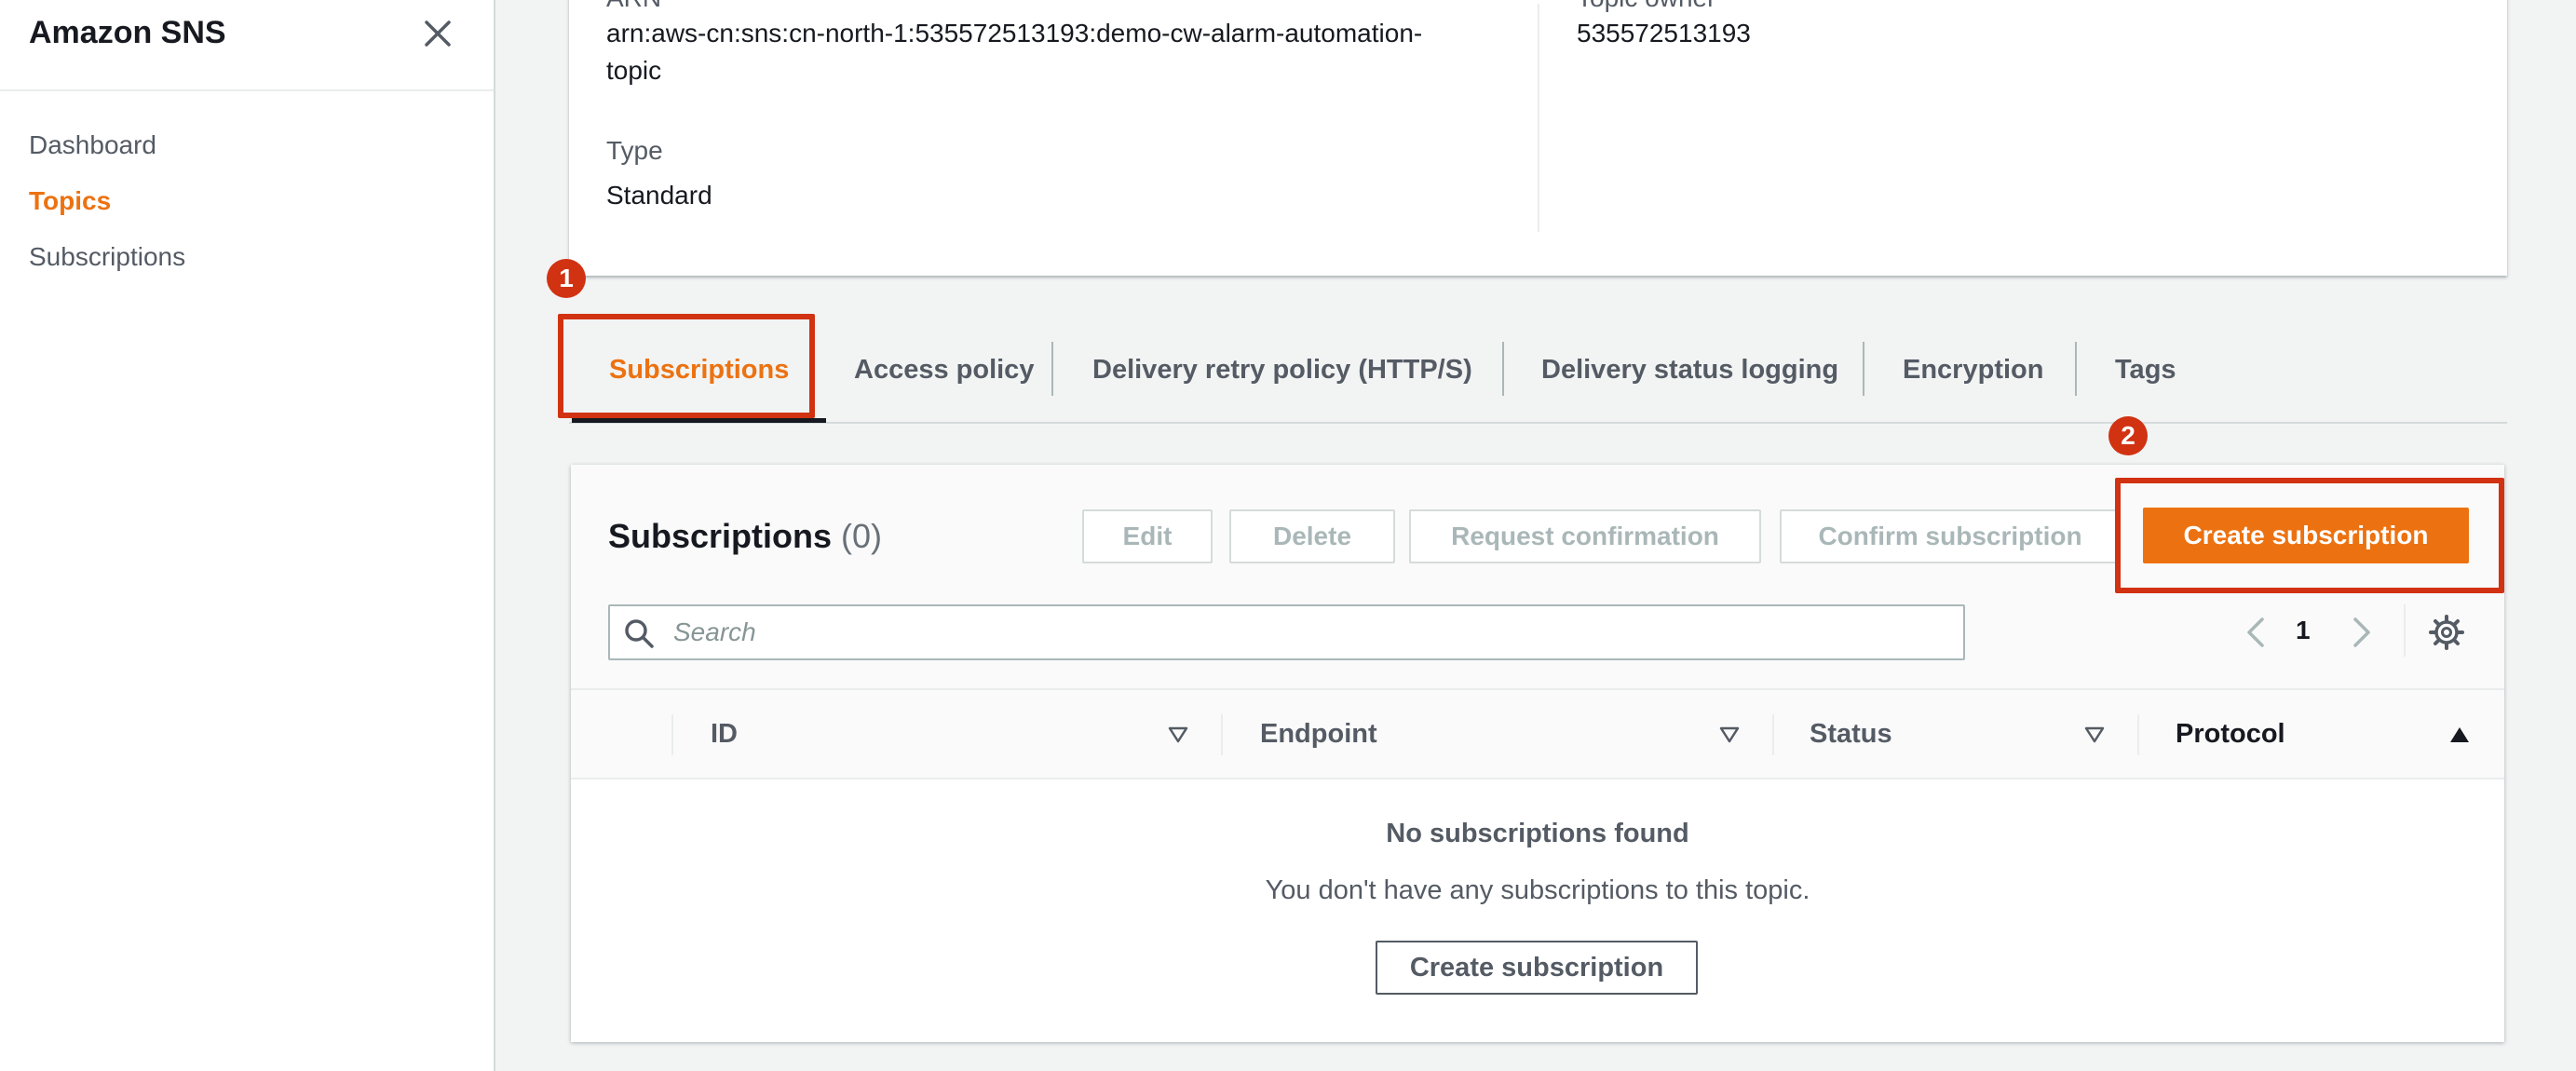 This screenshot has height=1071, width=2576. What do you see at coordinates (566, 278) in the screenshot?
I see `annotation-badge-1: 1` at bounding box center [566, 278].